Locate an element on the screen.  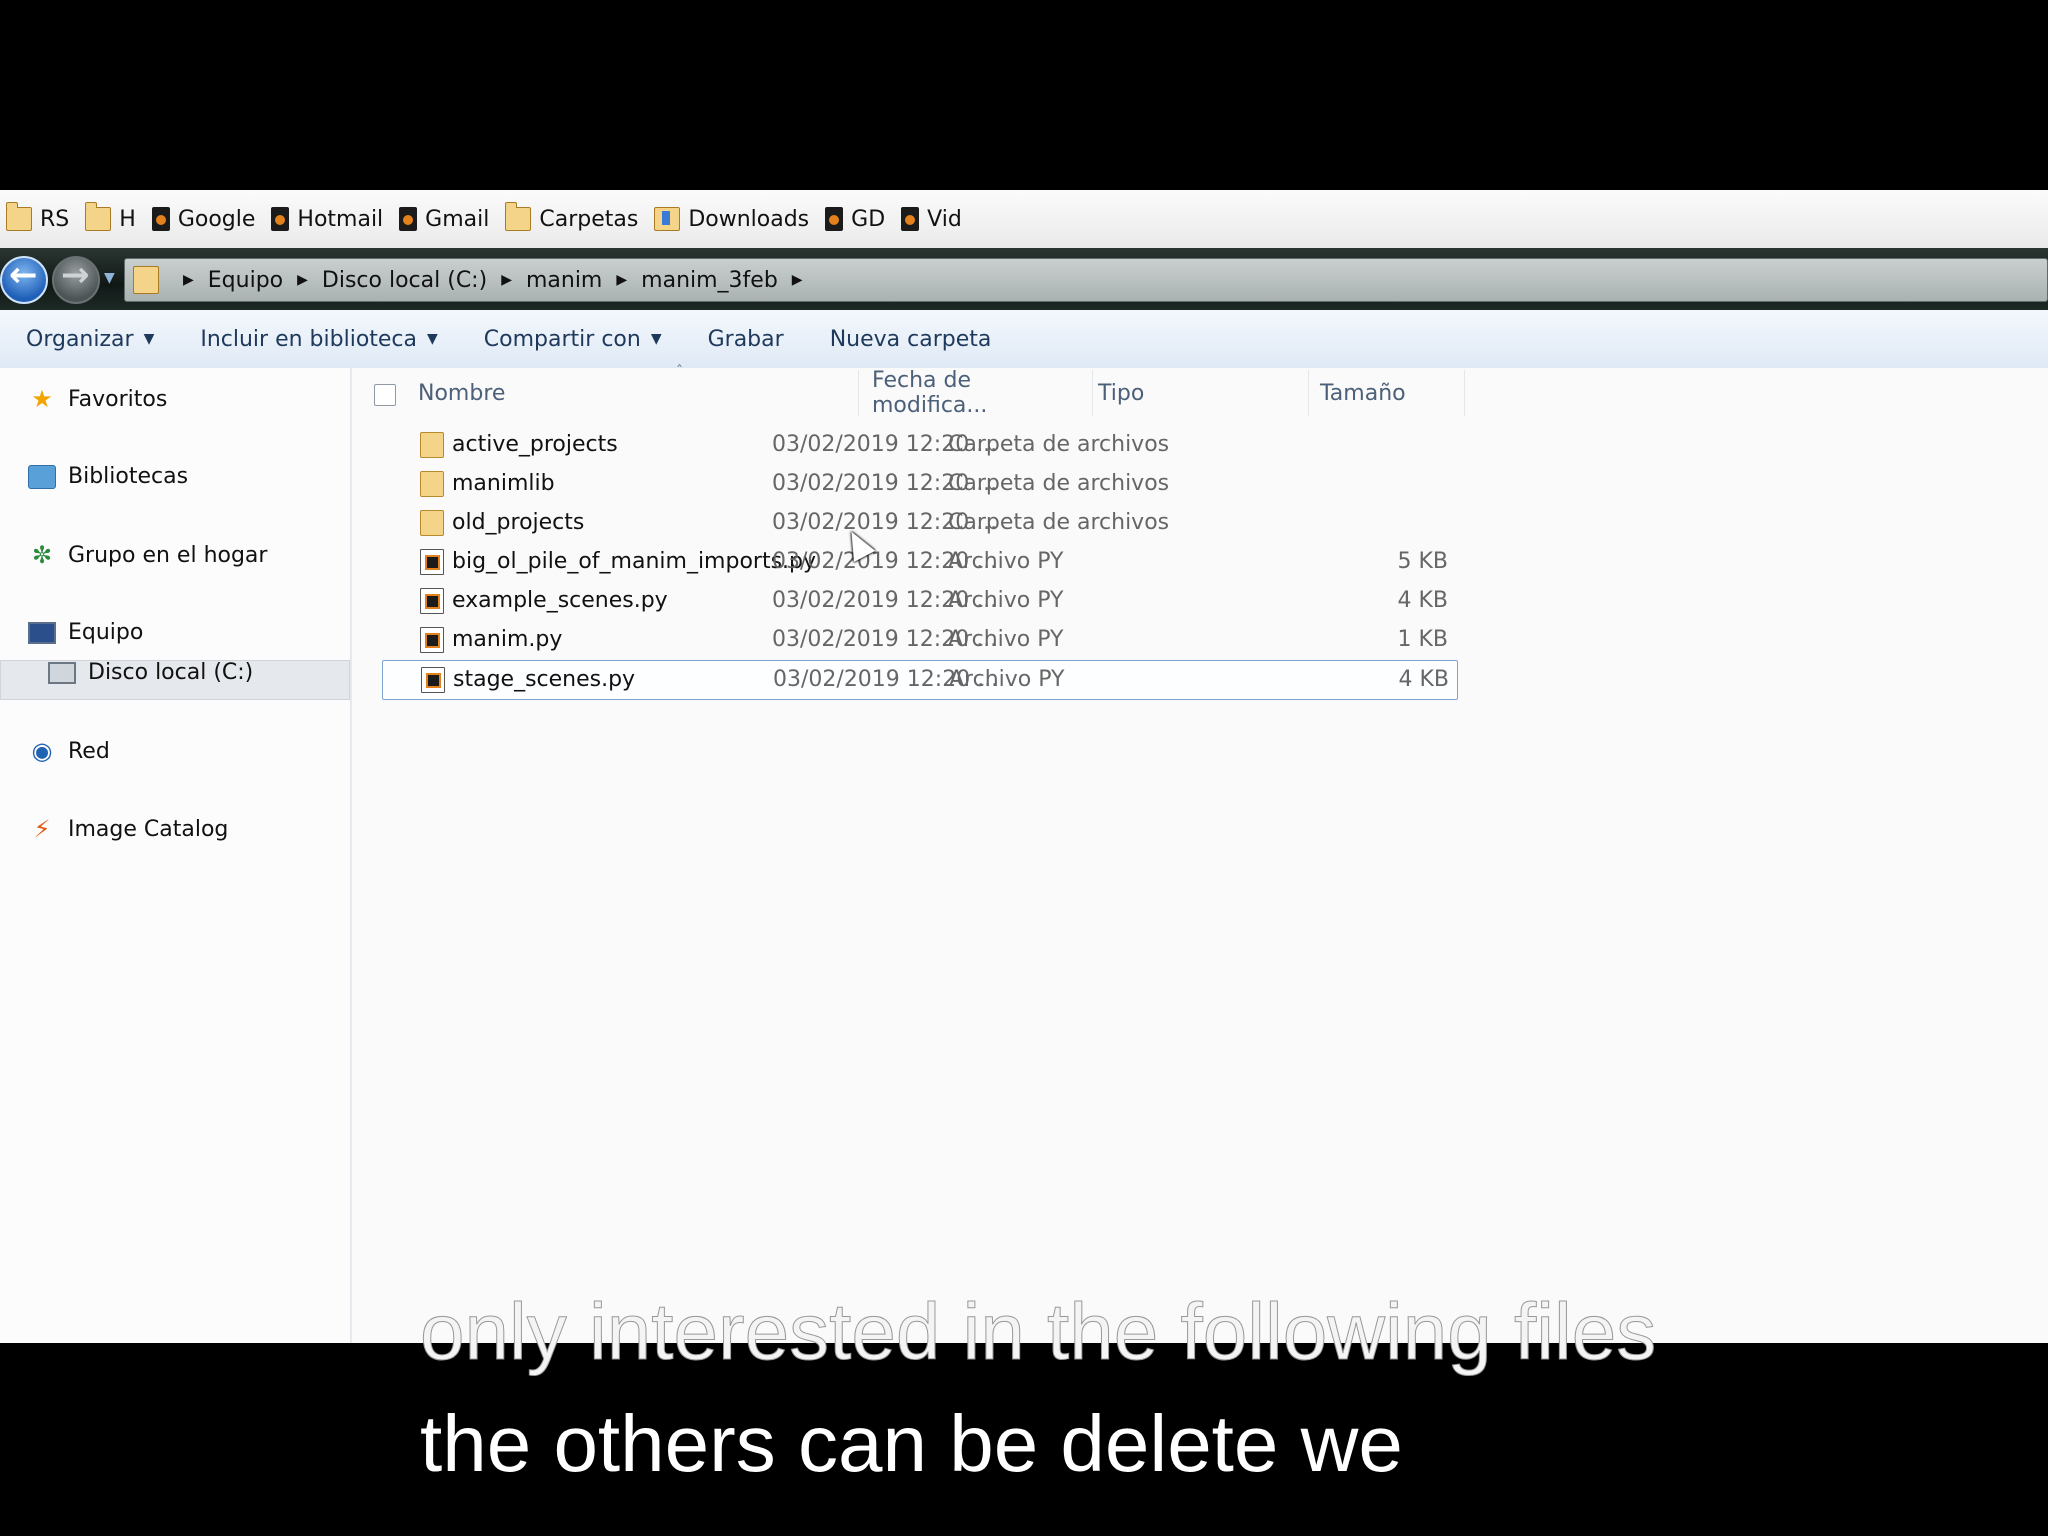
homegroup-icon: ✼ is located at coordinates (42, 555).